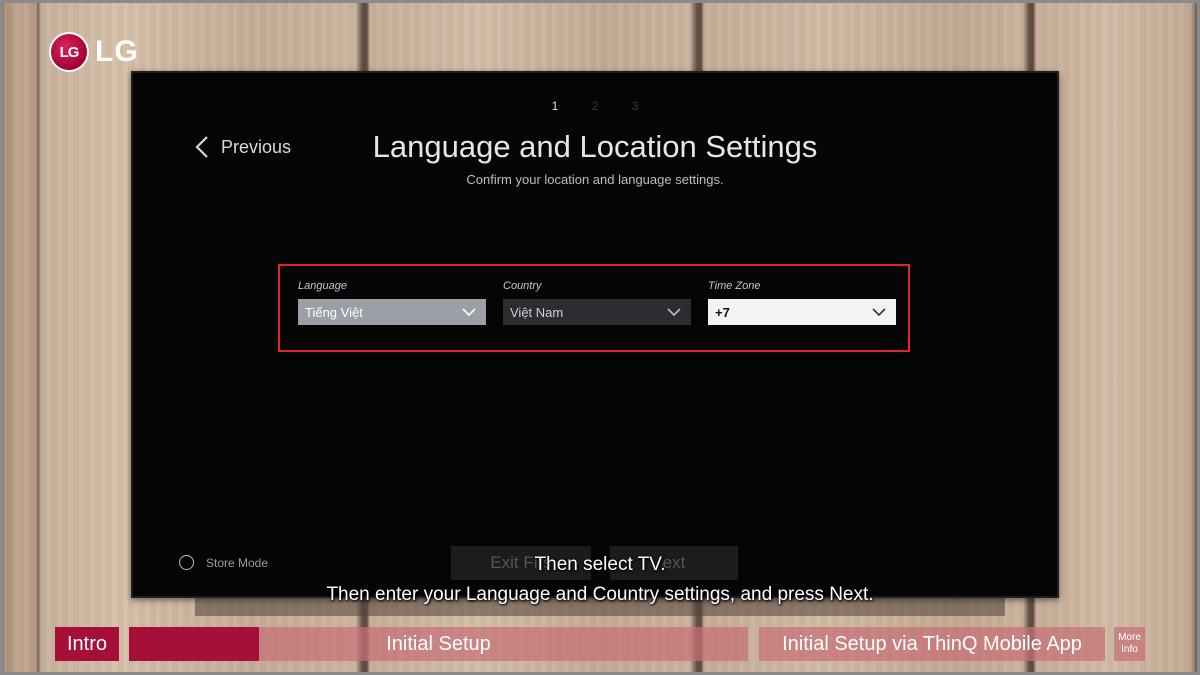  I want to click on lg-logo-mark: LG, so click(69, 52).